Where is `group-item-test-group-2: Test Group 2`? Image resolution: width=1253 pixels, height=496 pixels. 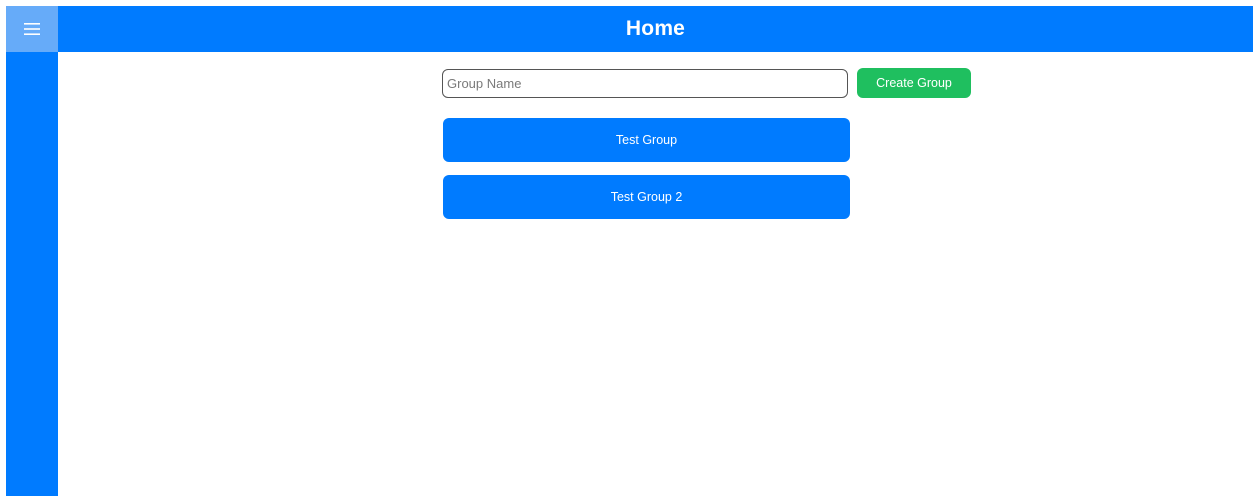
group-item-test-group-2: Test Group 2 is located at coordinates (646, 197).